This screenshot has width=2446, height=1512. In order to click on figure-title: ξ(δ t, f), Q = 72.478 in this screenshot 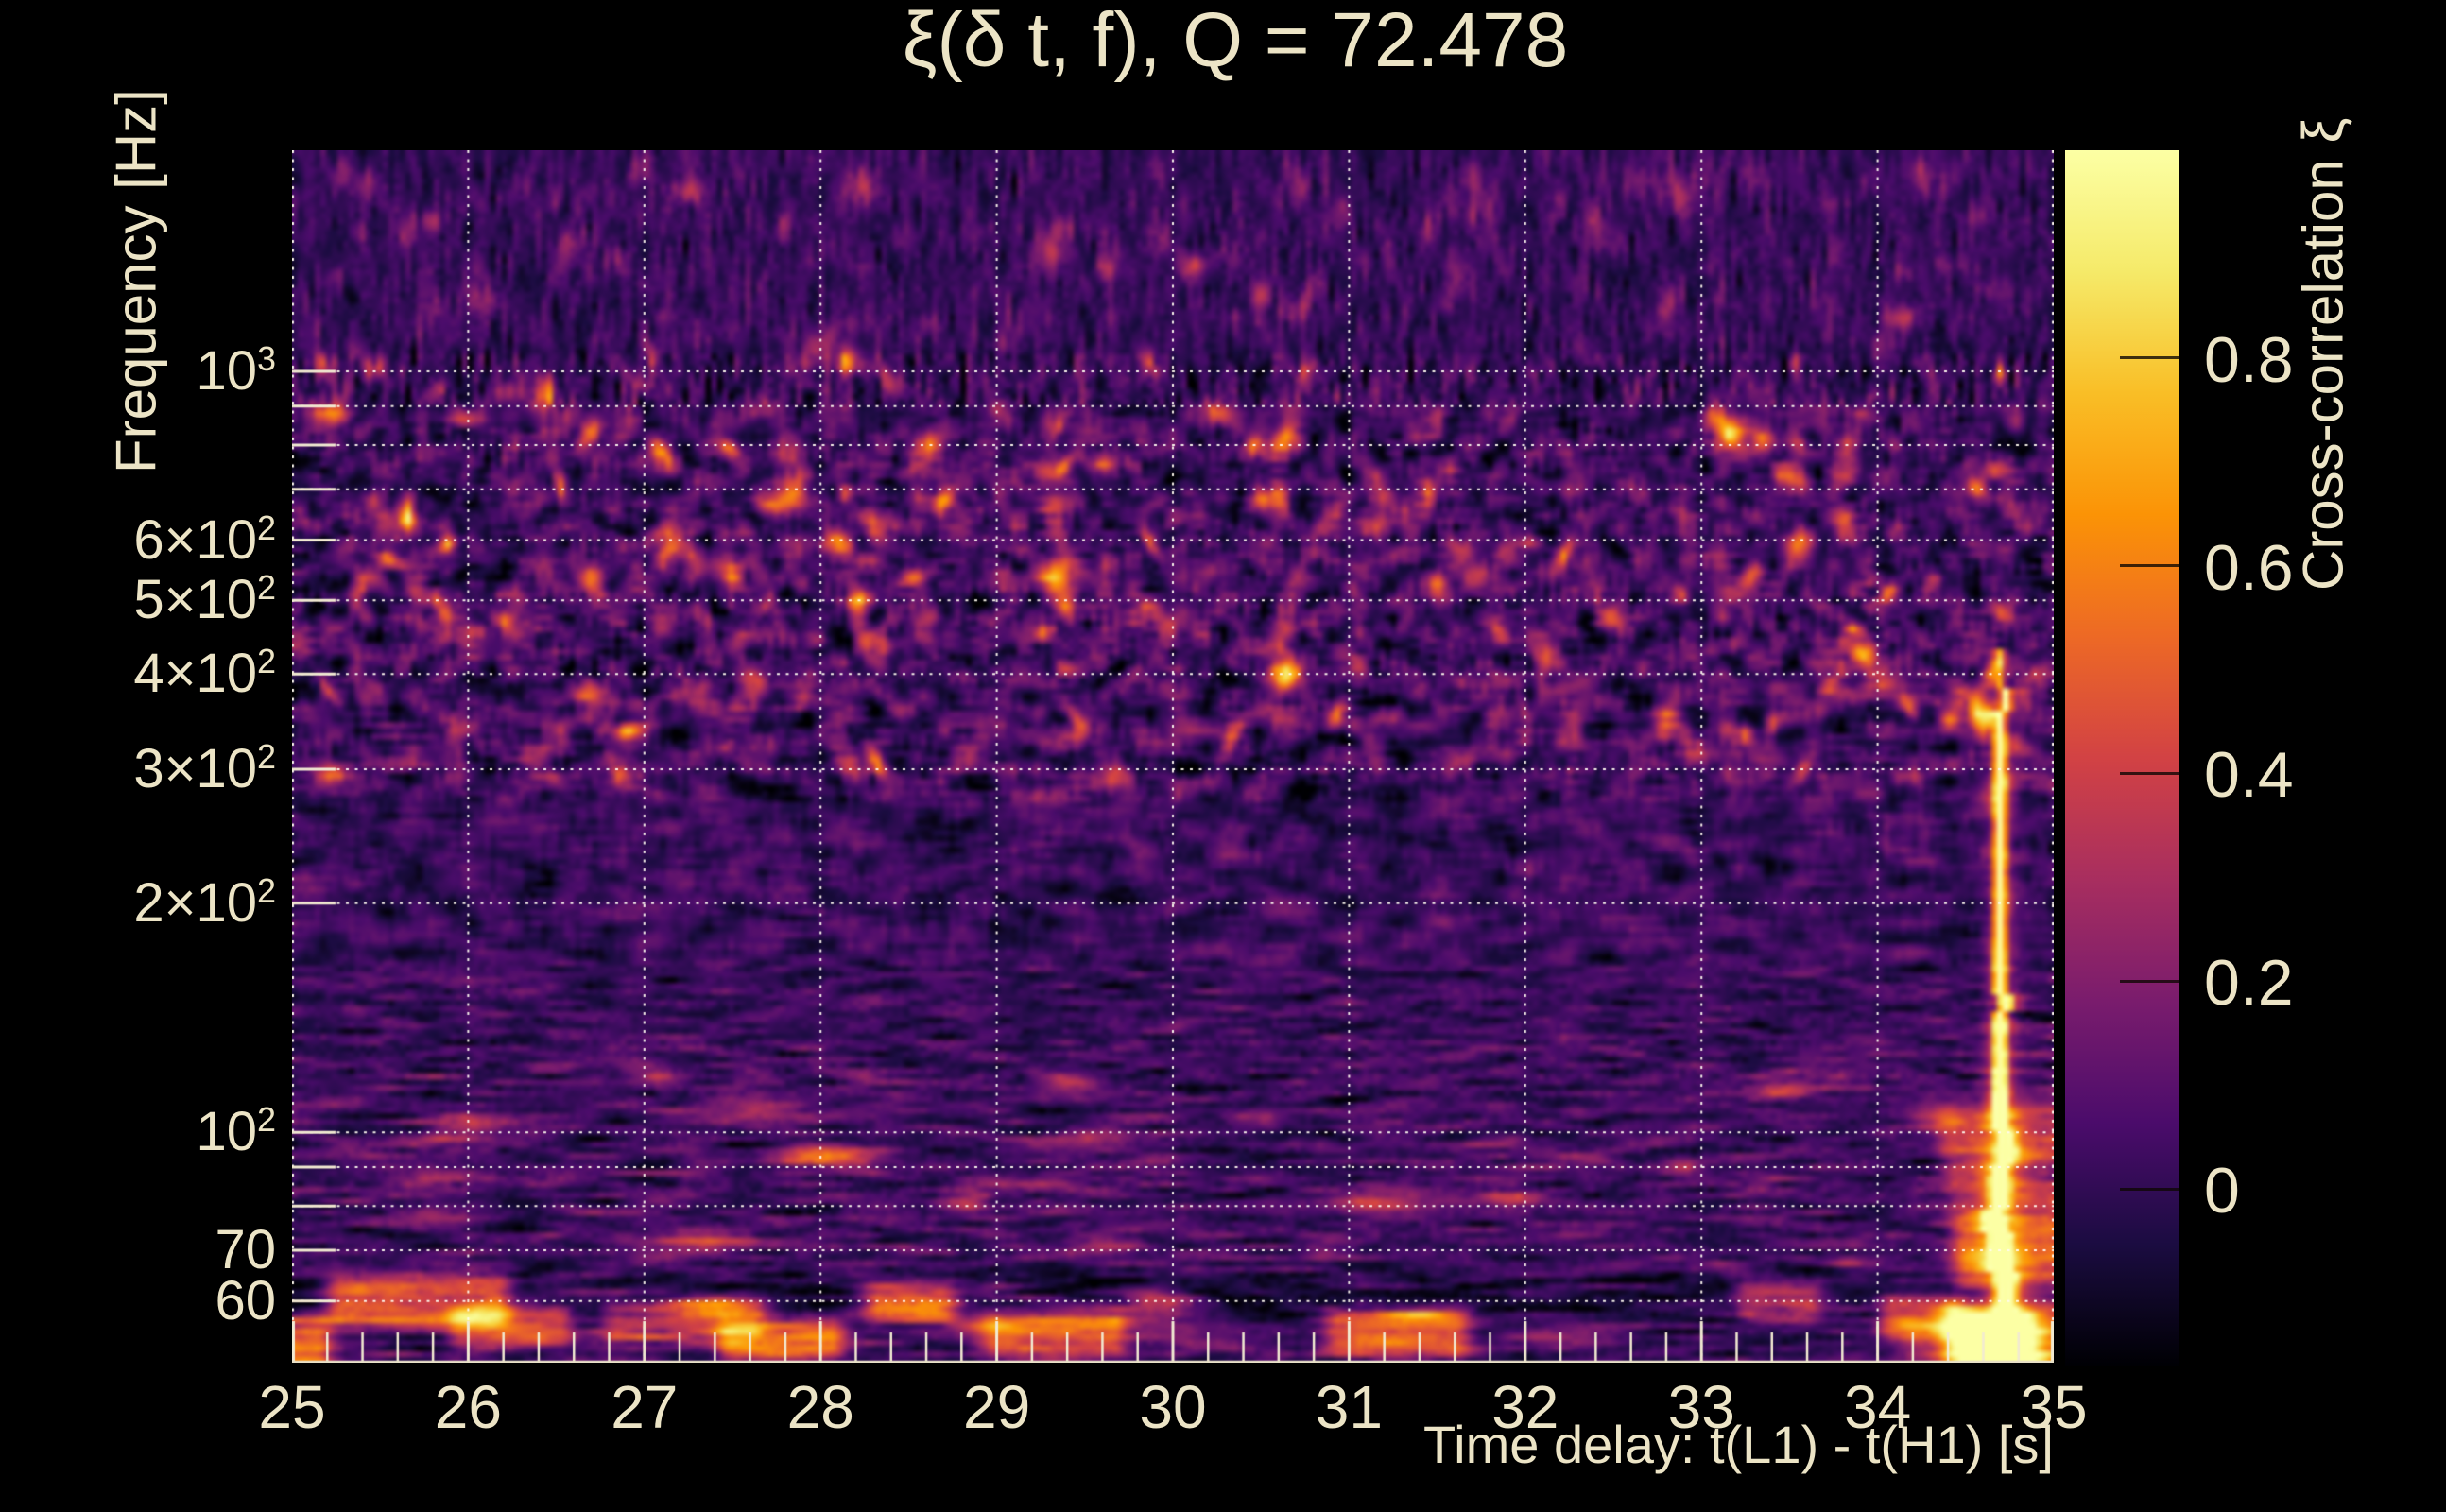, I will do `click(1235, 41)`.